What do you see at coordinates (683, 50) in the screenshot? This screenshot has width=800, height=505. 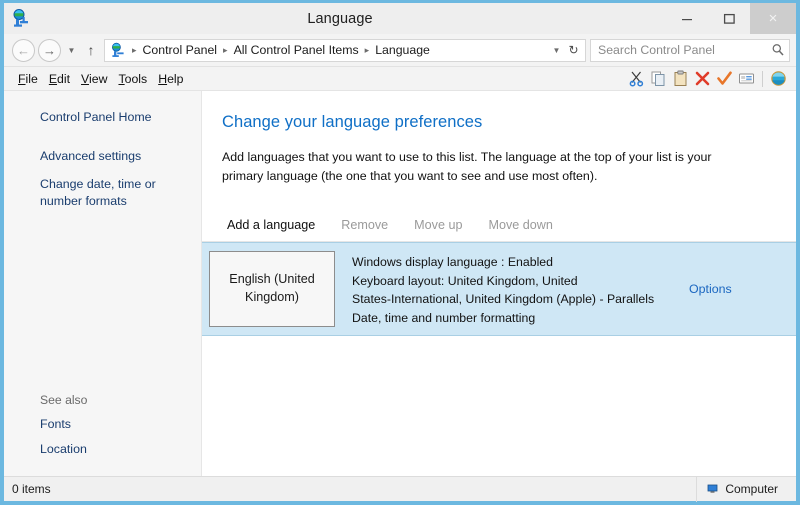 I see `search-input` at bounding box center [683, 50].